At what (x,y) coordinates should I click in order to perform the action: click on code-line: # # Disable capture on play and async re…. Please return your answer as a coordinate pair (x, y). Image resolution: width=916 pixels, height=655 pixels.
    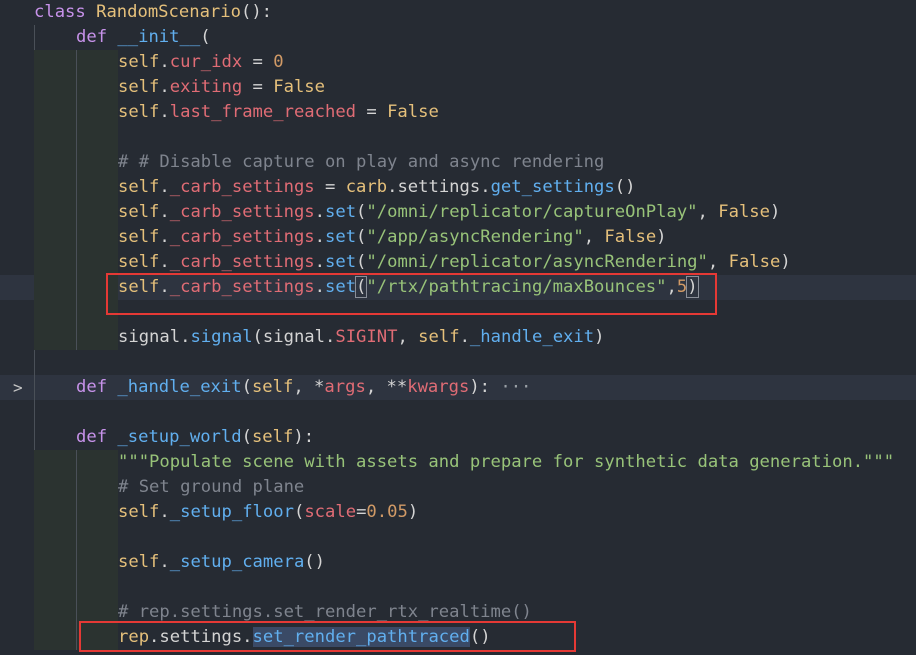
    Looking at the image, I should click on (458, 162).